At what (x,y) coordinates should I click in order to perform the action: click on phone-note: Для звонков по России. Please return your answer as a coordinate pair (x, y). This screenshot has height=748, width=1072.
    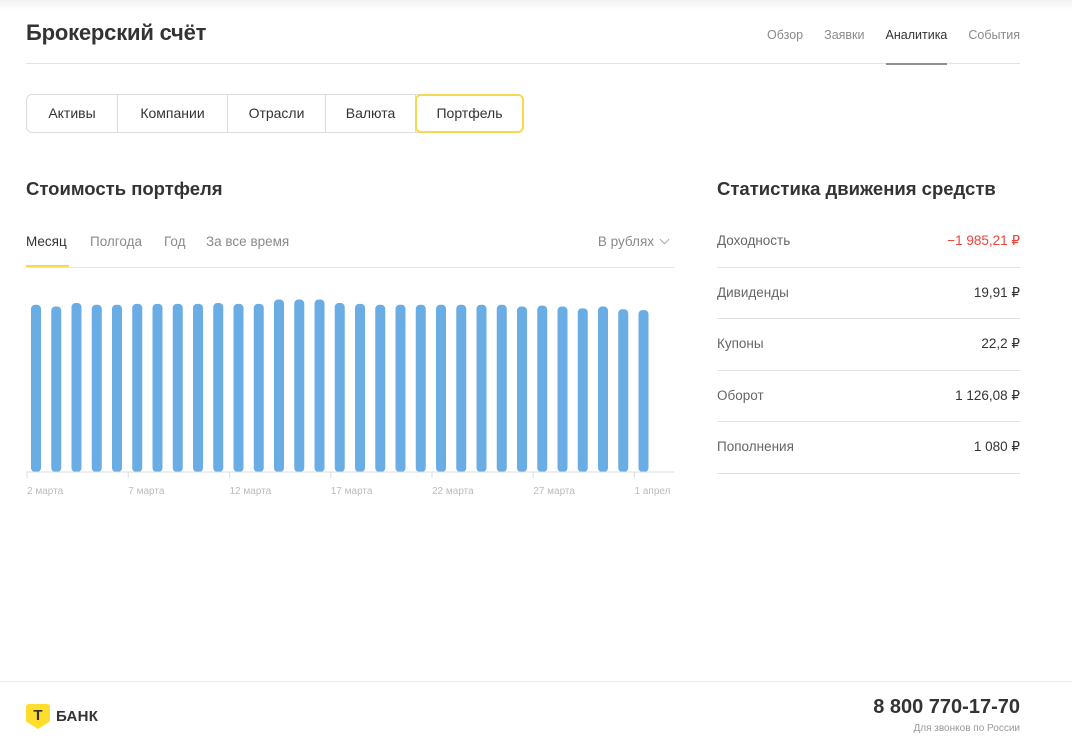
    Looking at the image, I should click on (966, 728).